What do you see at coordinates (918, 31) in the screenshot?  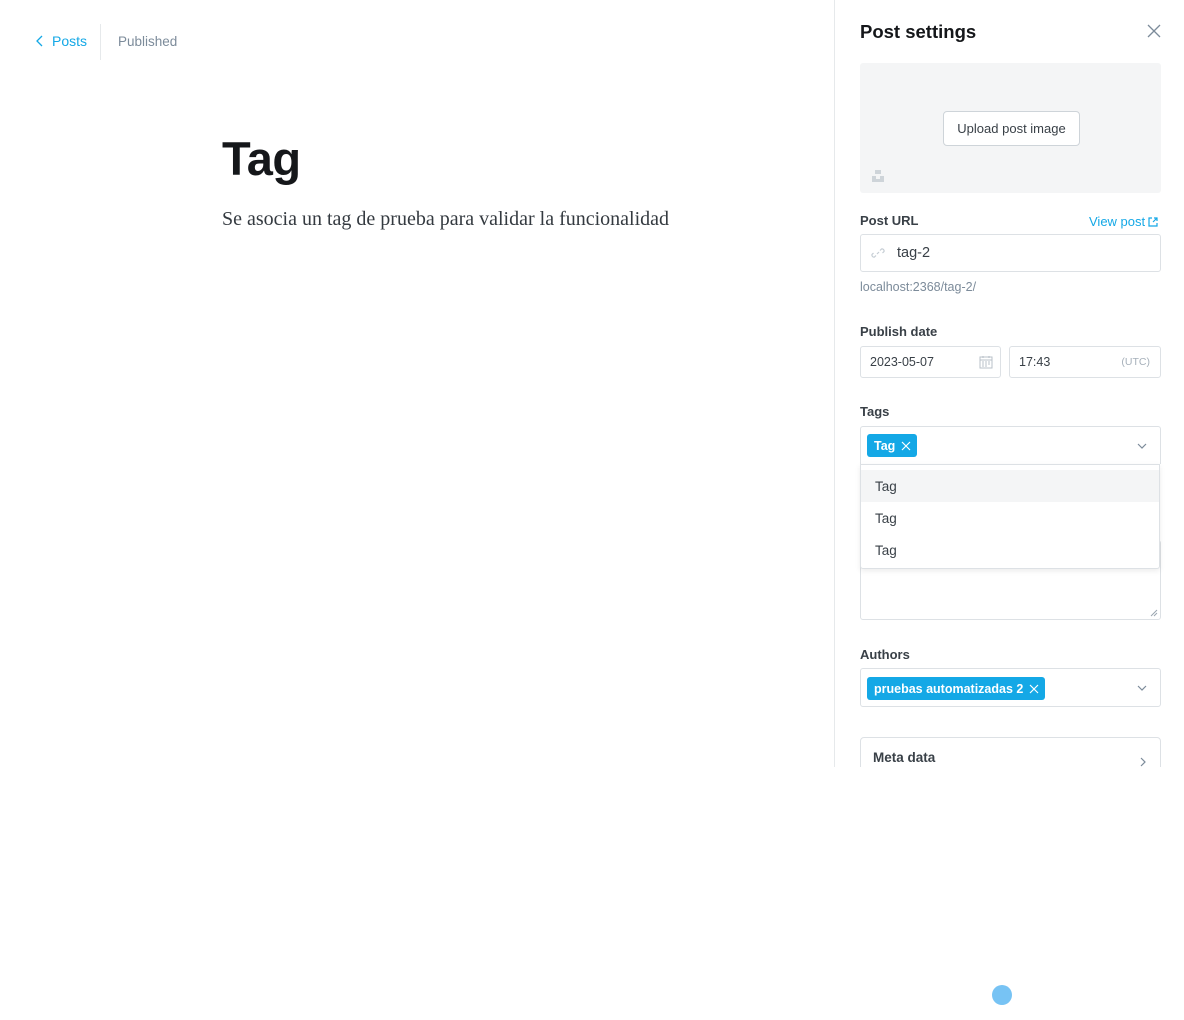 I see `panel-title: Post settings` at bounding box center [918, 31].